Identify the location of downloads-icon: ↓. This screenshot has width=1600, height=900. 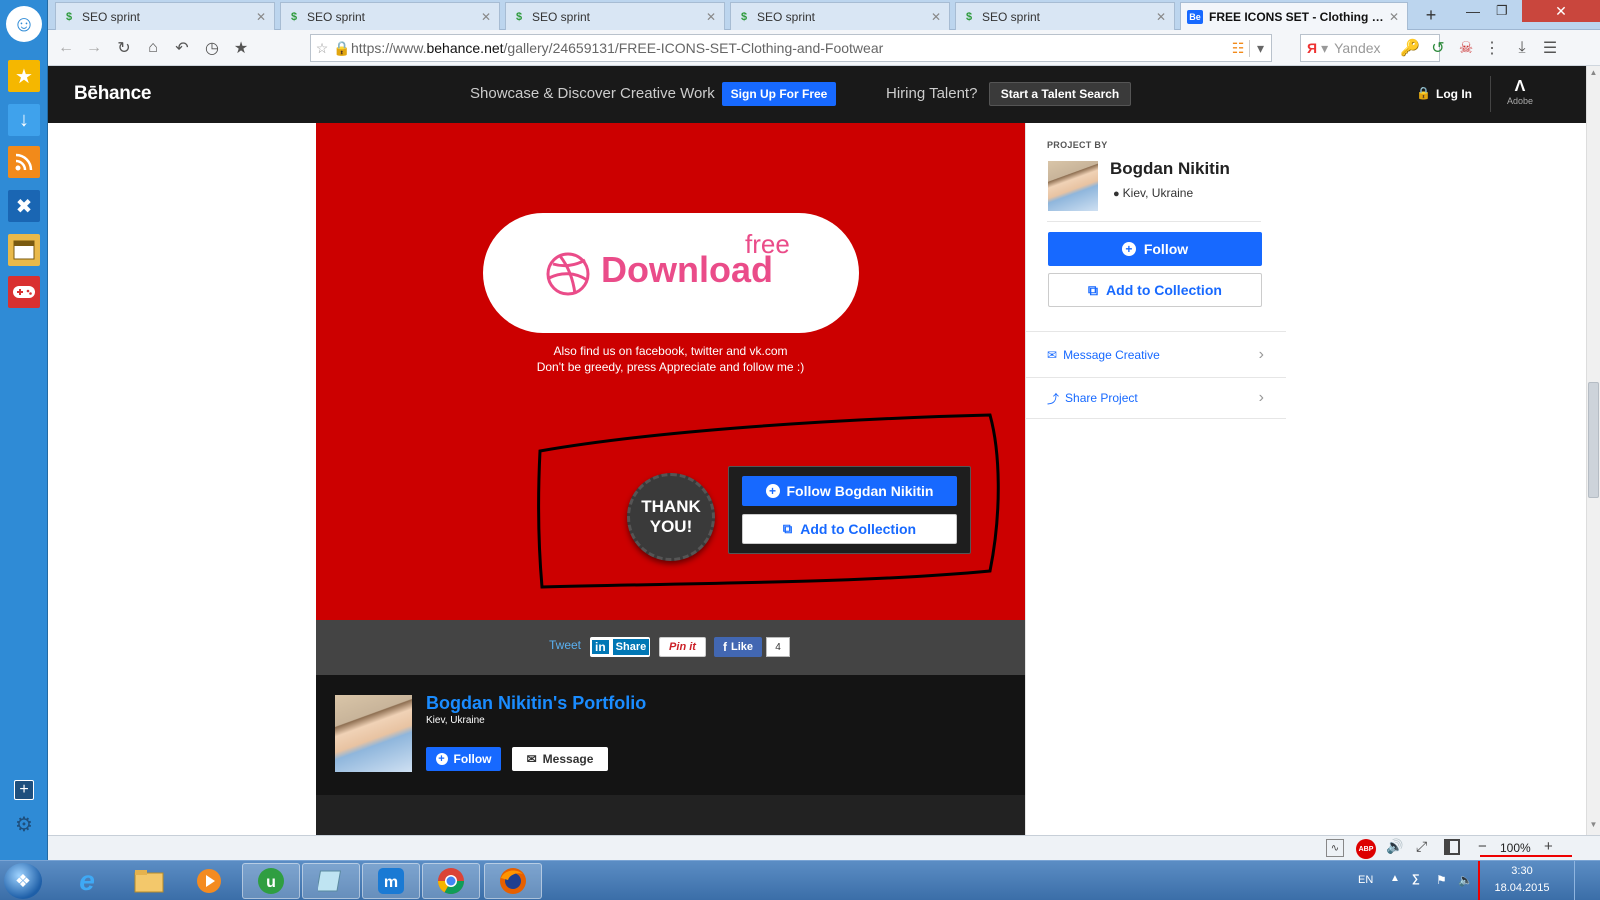
(24, 120).